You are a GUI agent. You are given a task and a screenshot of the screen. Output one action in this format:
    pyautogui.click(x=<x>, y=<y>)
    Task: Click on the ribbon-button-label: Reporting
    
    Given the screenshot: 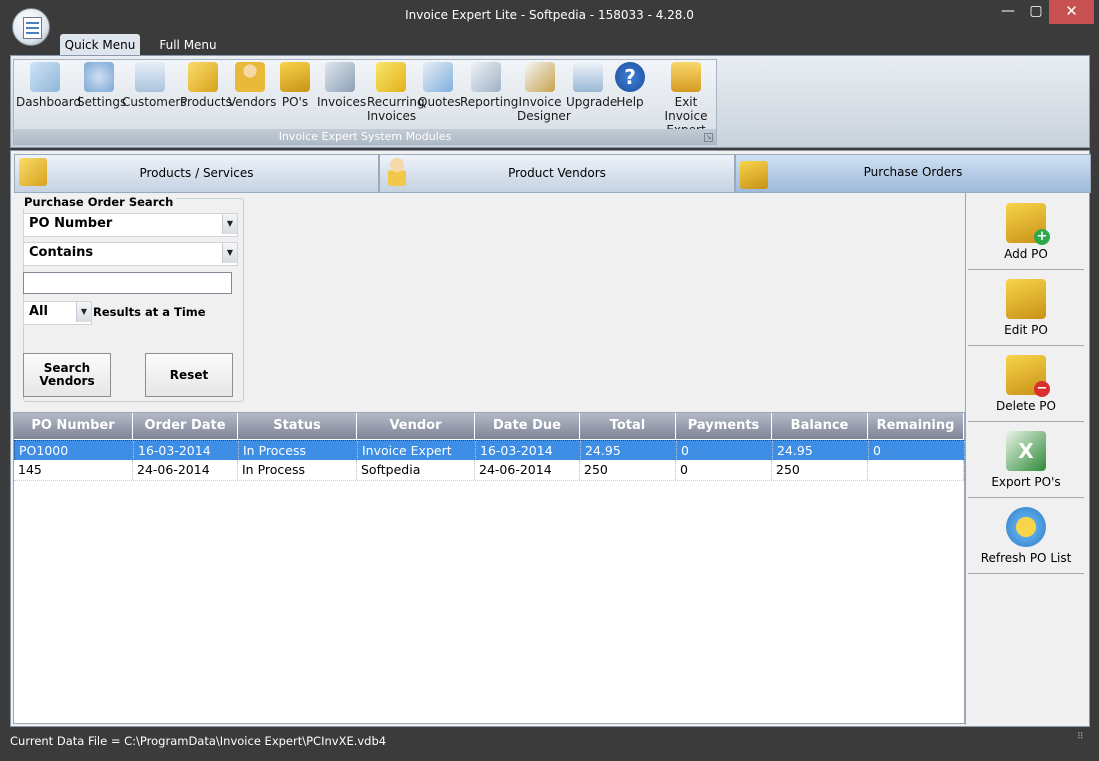 What is the action you would take?
    pyautogui.click(x=489, y=102)
    